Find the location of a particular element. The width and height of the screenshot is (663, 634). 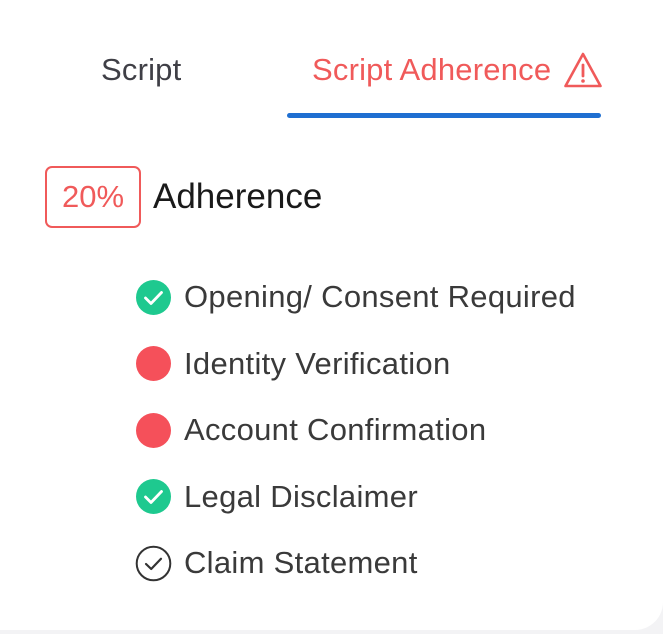

active-tab-indicator is located at coordinates (444, 115).